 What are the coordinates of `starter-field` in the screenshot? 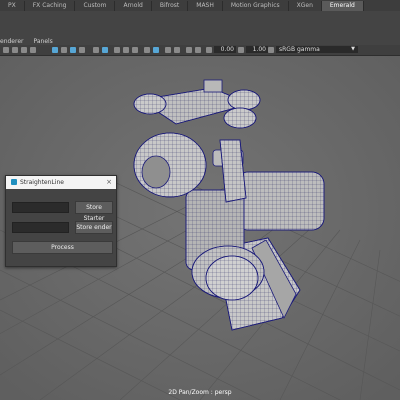 It's located at (40, 207).